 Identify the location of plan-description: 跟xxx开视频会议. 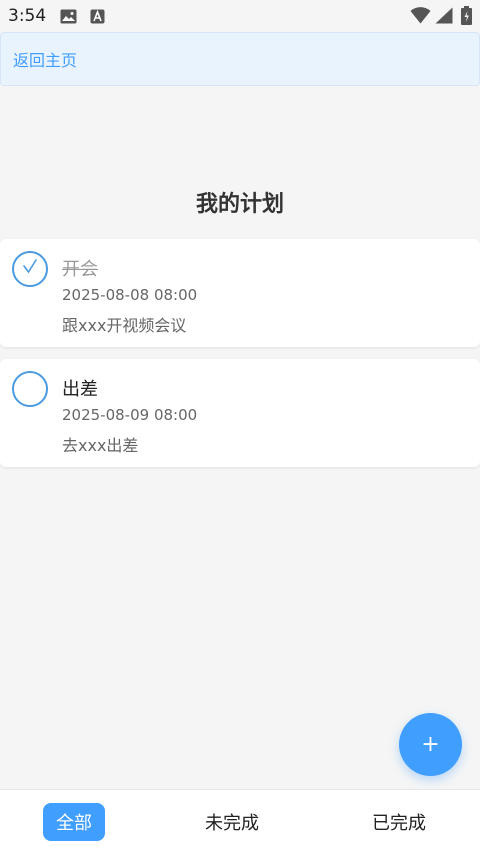
(124, 325).